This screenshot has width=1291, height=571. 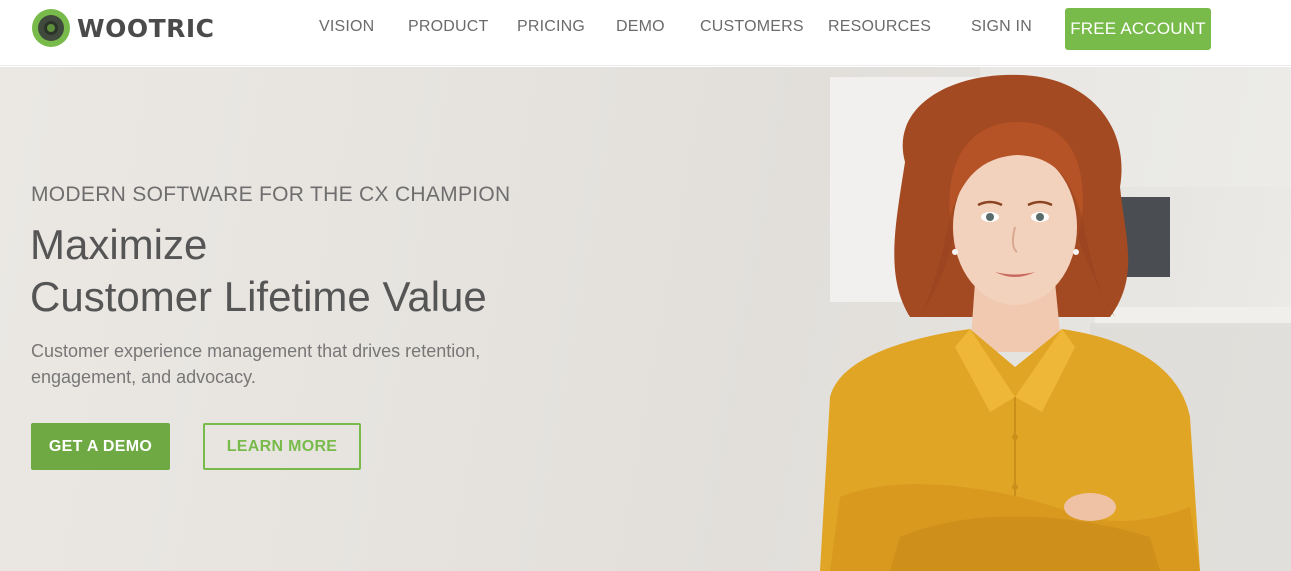 I want to click on logo-text: WOOTRIC, so click(x=146, y=28).